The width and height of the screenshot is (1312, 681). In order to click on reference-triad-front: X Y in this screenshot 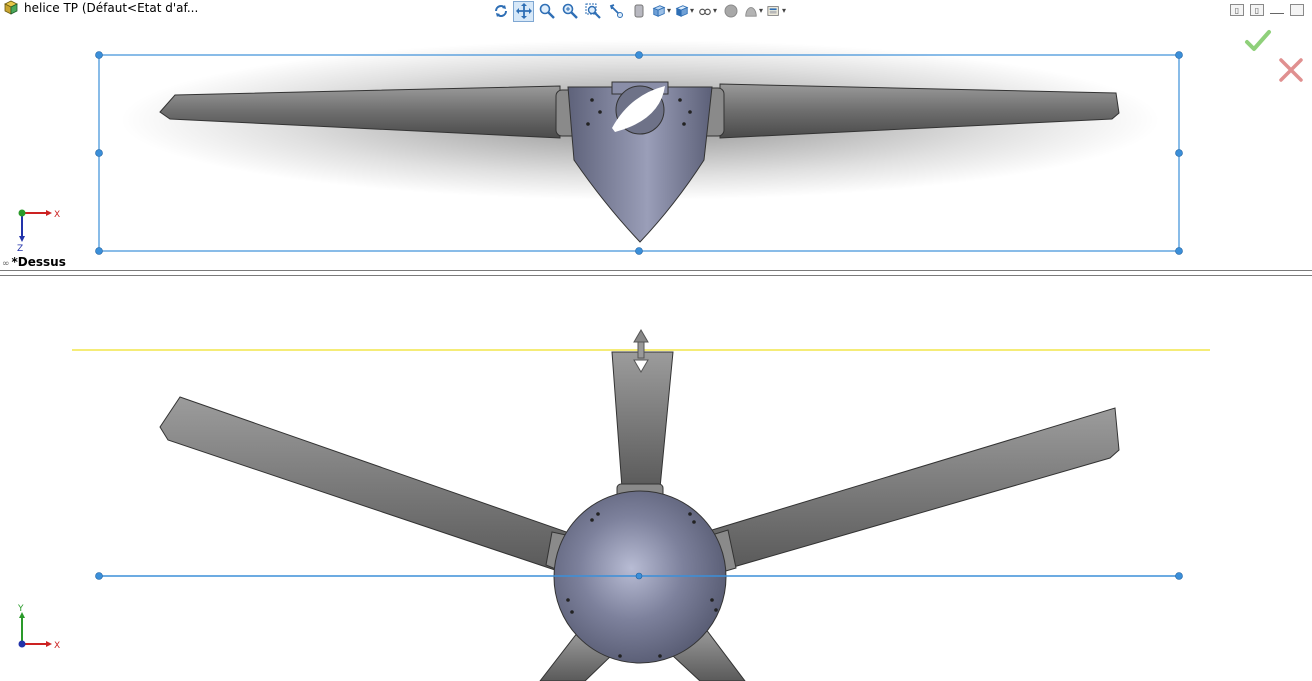, I will do `click(38, 627)`.